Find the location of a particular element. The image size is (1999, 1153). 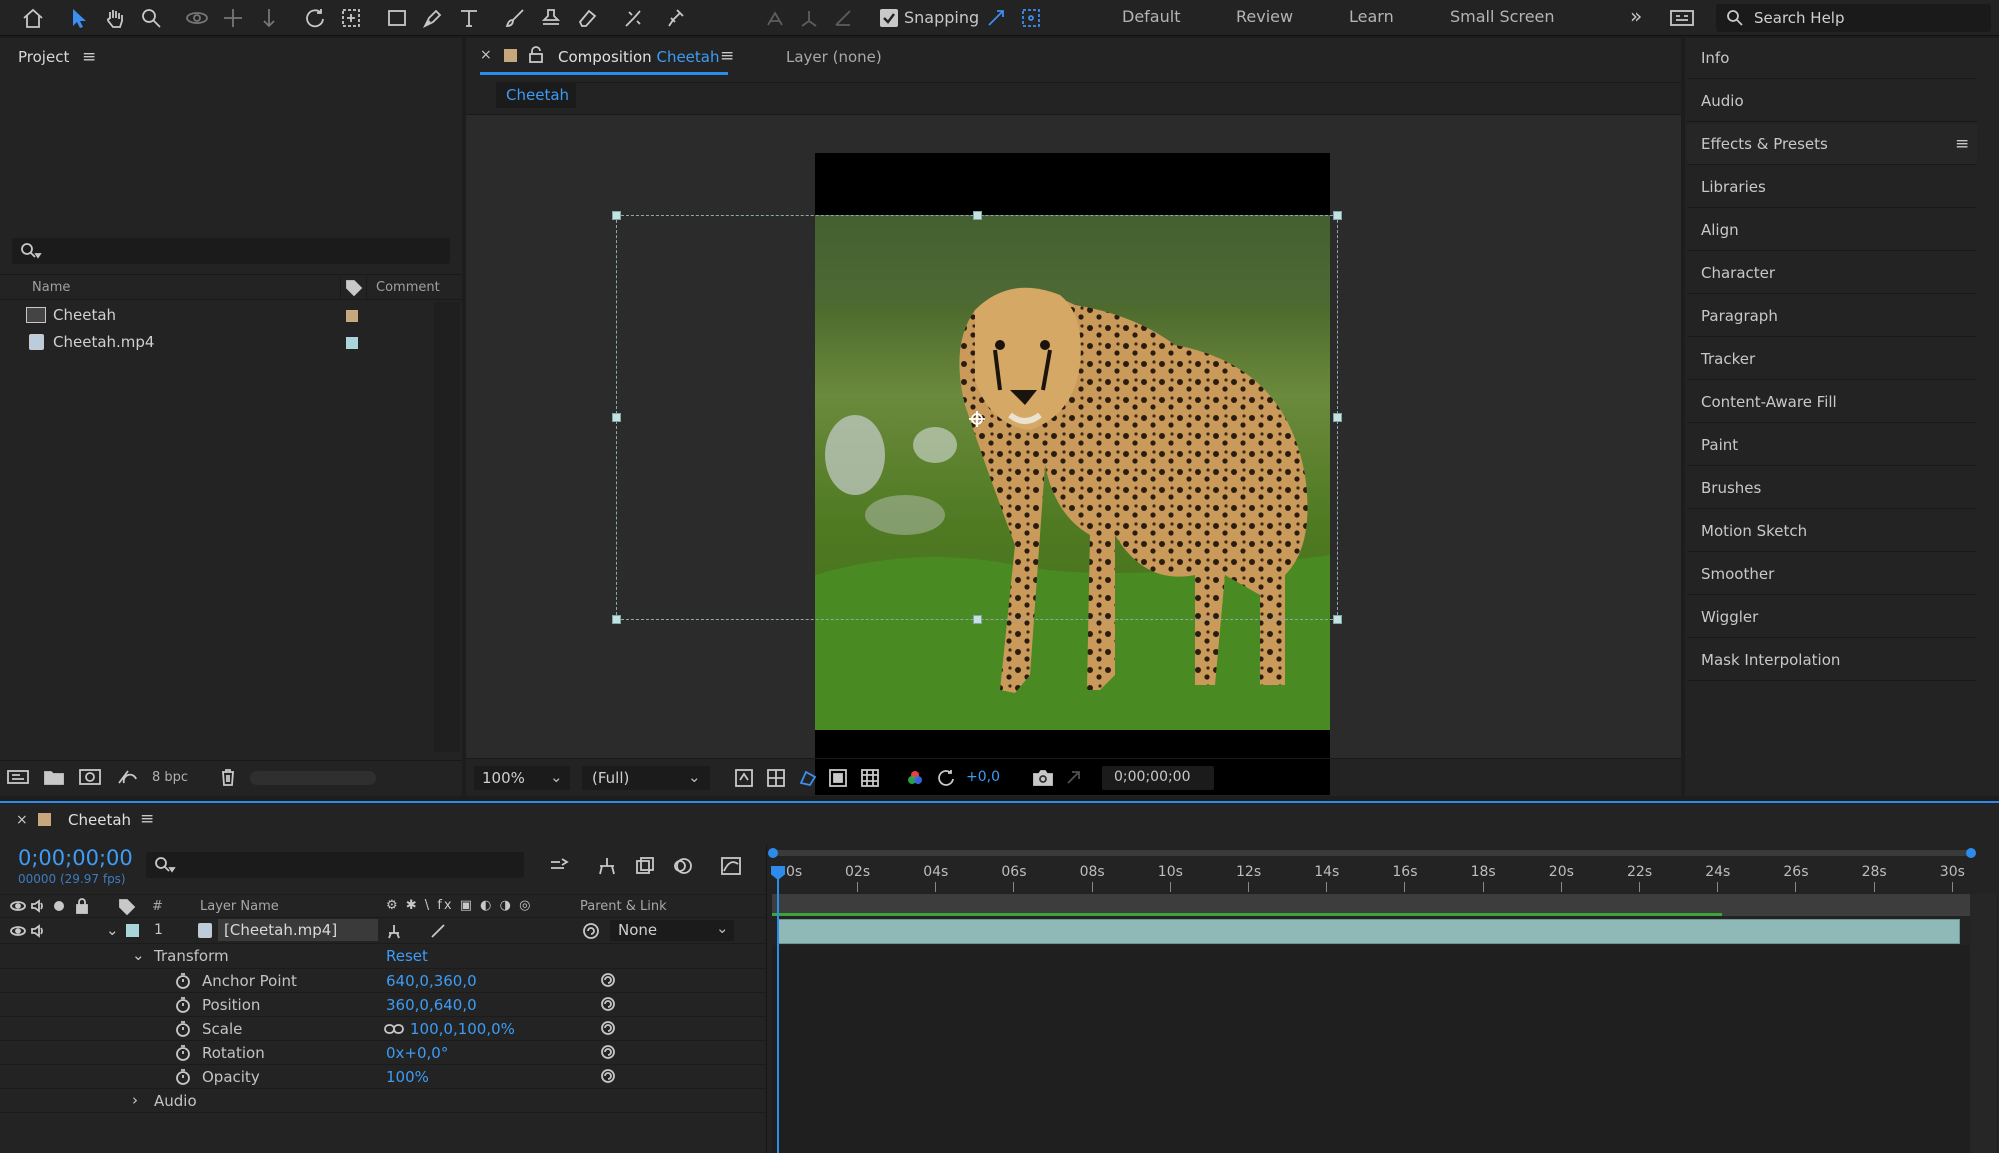

draft-3d-icon is located at coordinates (607, 866).